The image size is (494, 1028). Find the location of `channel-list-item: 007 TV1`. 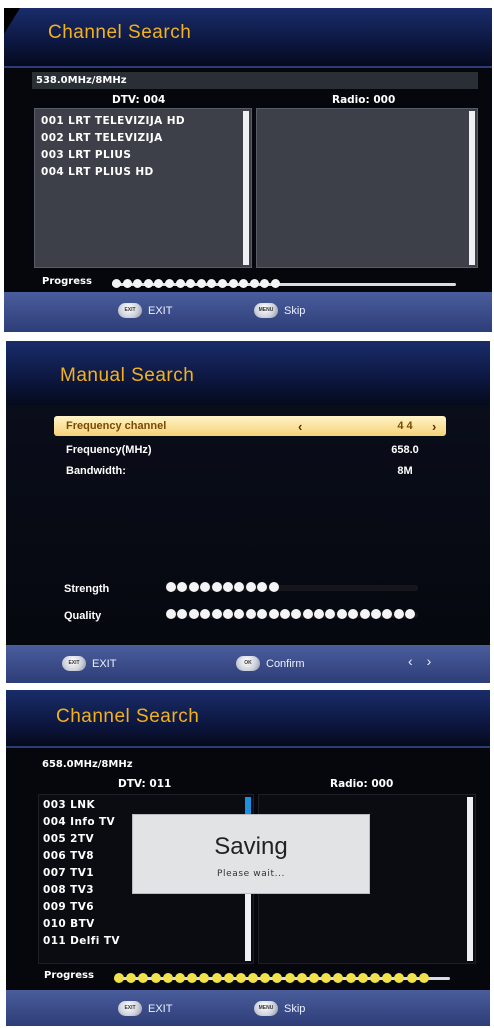

channel-list-item: 007 TV1 is located at coordinates (81, 873).